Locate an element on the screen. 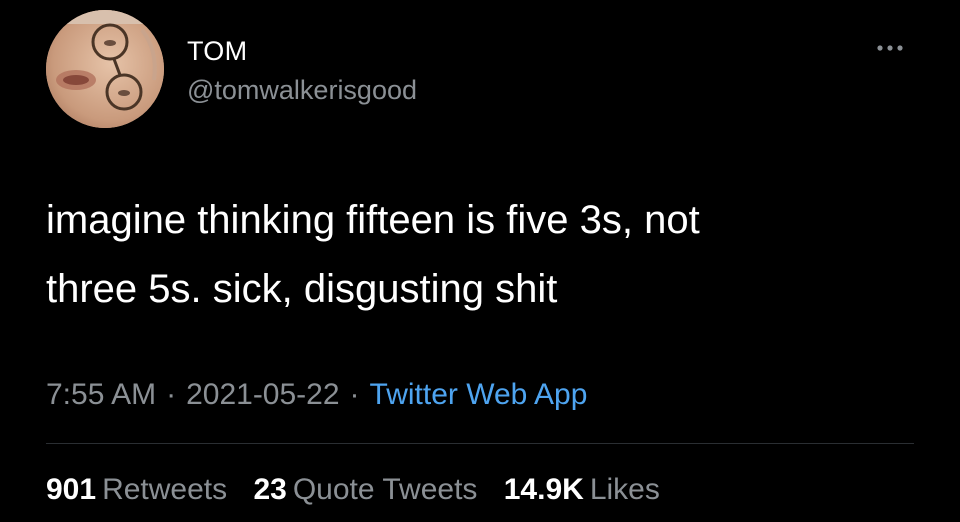  more-options-button is located at coordinates (890, 48).